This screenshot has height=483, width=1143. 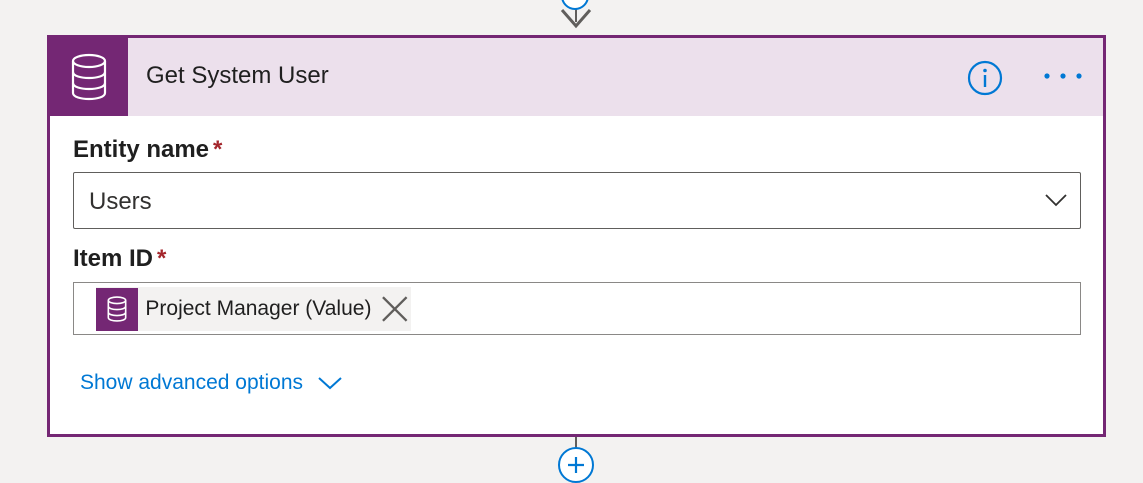 I want to click on entity-name-value: Users, so click(x=120, y=201).